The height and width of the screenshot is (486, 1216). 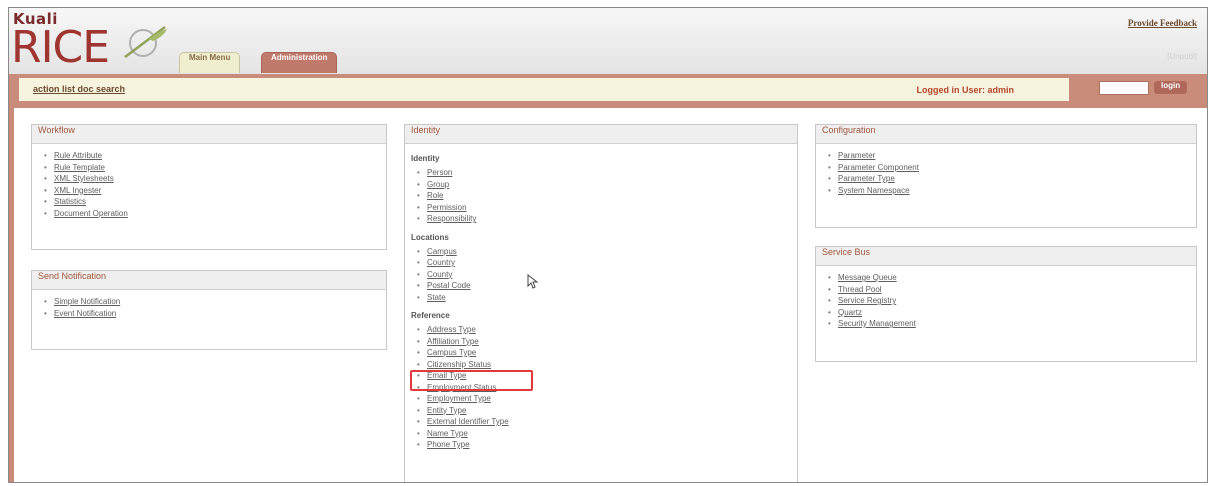 I want to click on list-item: • Campus, so click(x=607, y=252).